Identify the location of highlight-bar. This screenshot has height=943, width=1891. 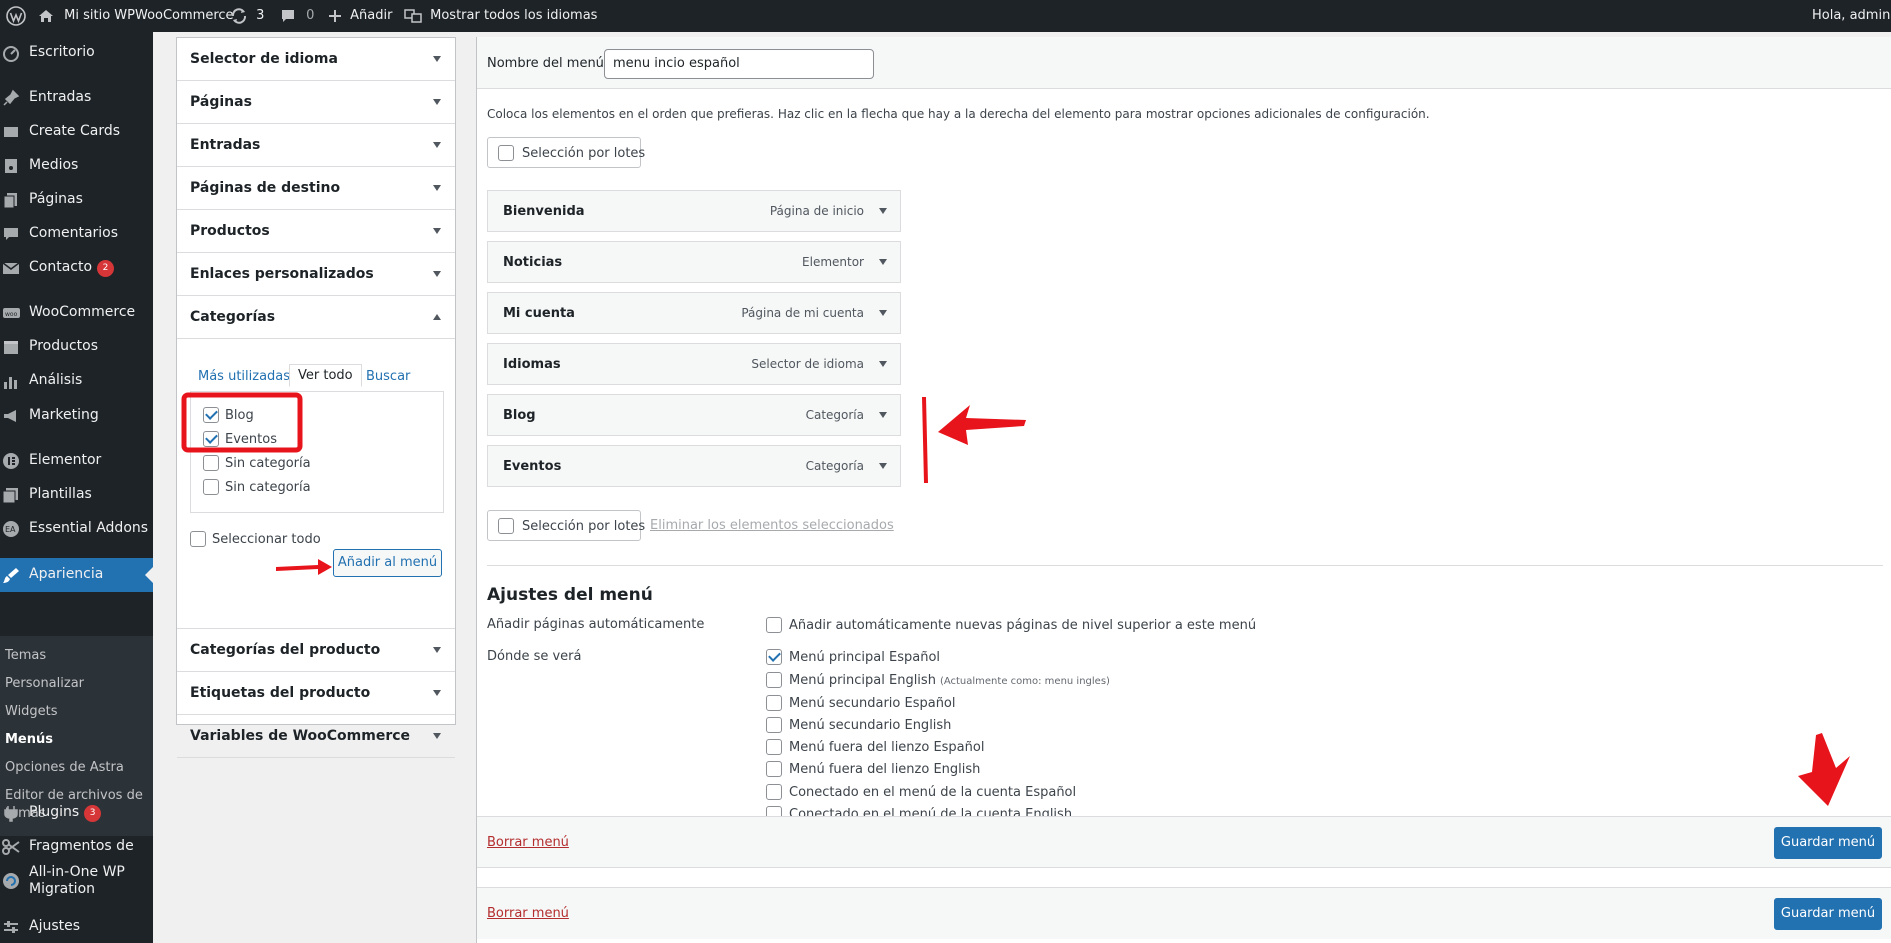
(925, 440).